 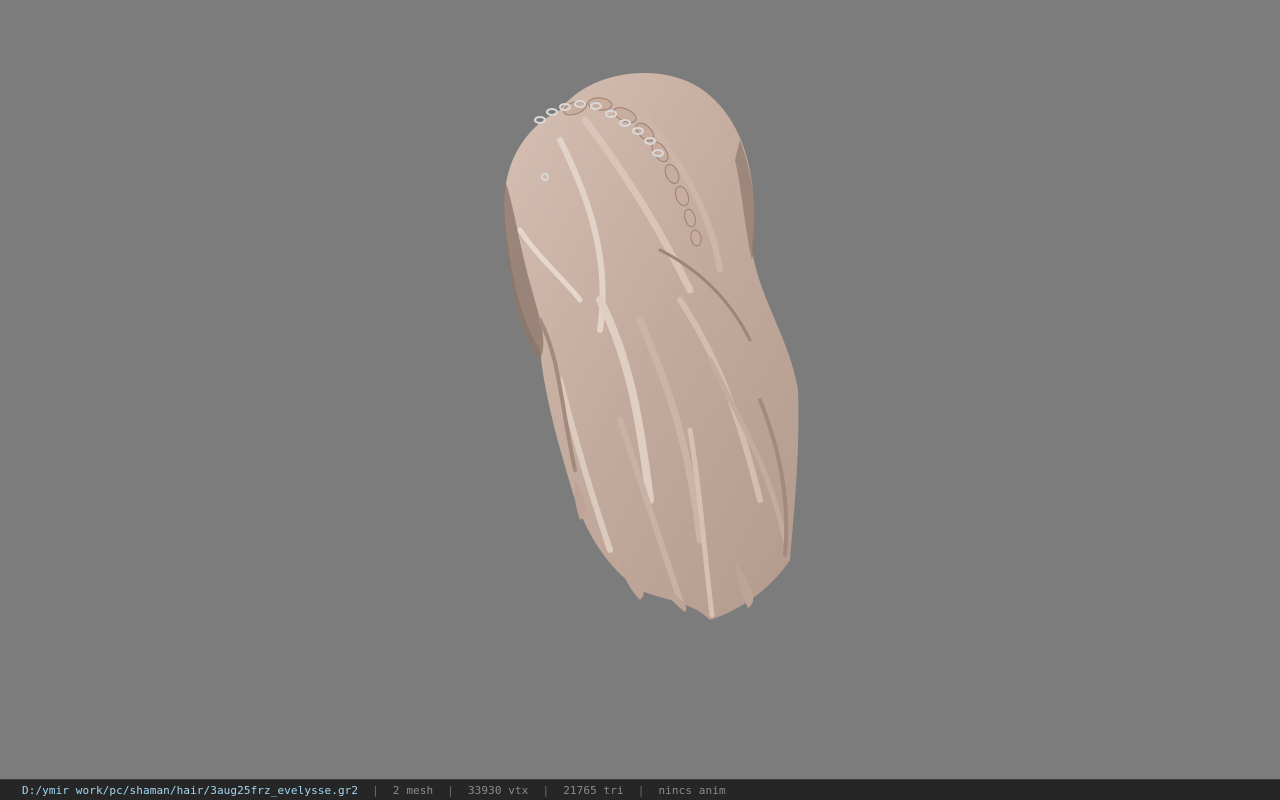 What do you see at coordinates (498, 790) in the screenshot?
I see `vertex-count: 33930 vtx` at bounding box center [498, 790].